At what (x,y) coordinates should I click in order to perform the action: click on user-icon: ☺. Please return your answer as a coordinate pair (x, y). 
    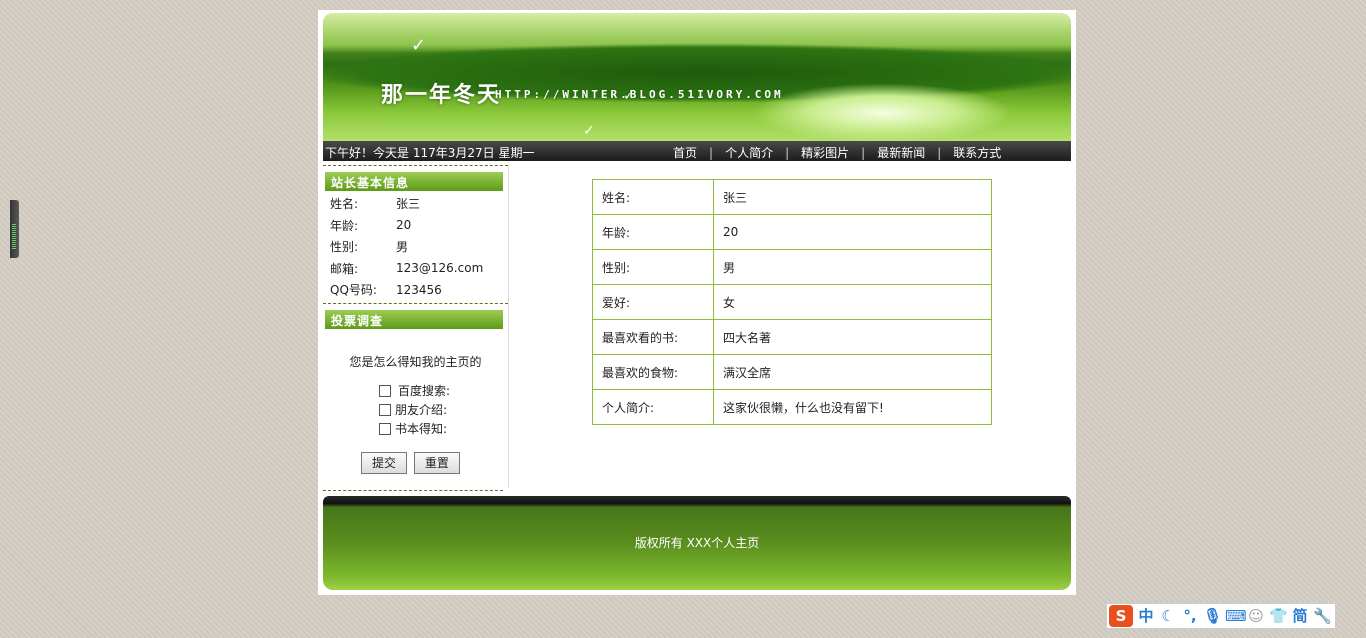
    Looking at the image, I should click on (1256, 616).